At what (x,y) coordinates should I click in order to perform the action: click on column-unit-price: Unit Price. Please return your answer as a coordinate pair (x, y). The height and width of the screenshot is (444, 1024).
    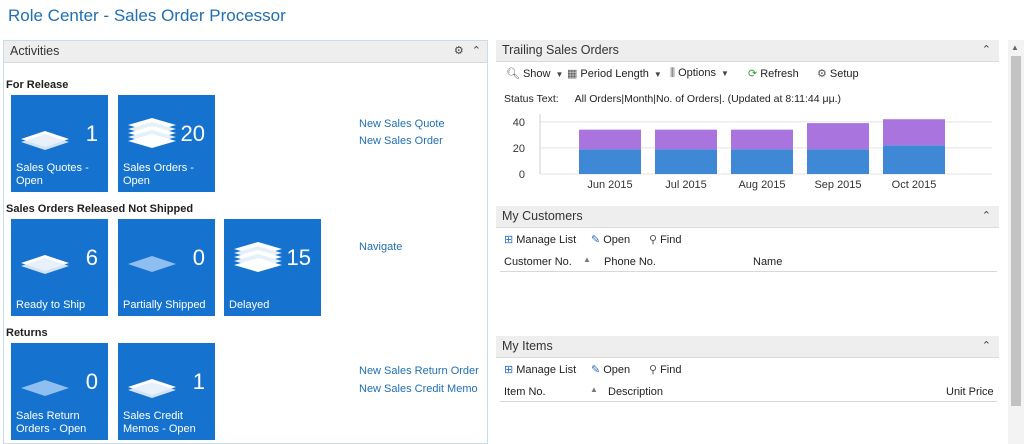
    Looking at the image, I should click on (970, 392).